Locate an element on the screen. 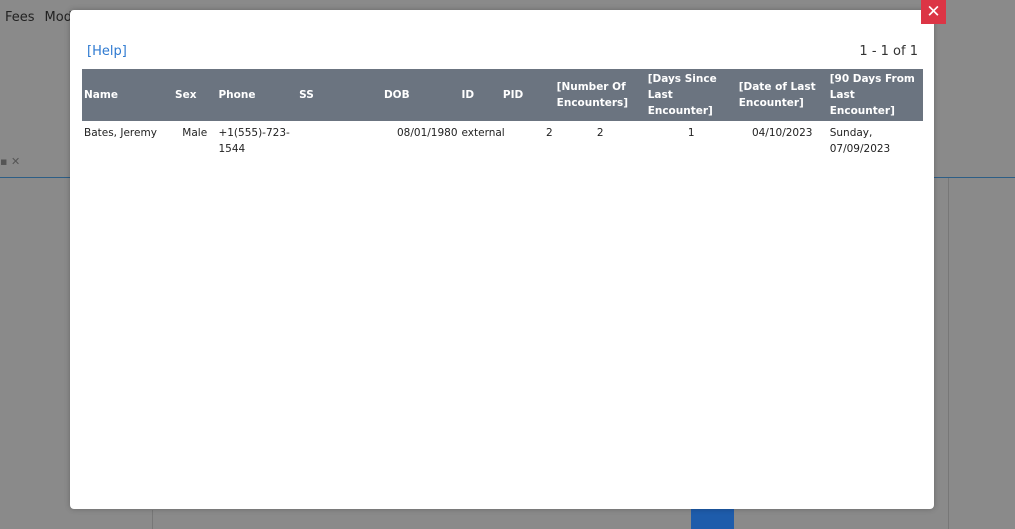 This screenshot has height=529, width=1015. menu-item-mod: Mod is located at coordinates (58, 17).